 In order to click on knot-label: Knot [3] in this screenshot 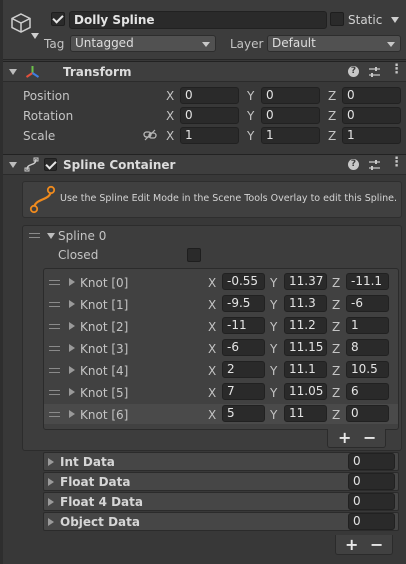, I will do `click(104, 349)`.